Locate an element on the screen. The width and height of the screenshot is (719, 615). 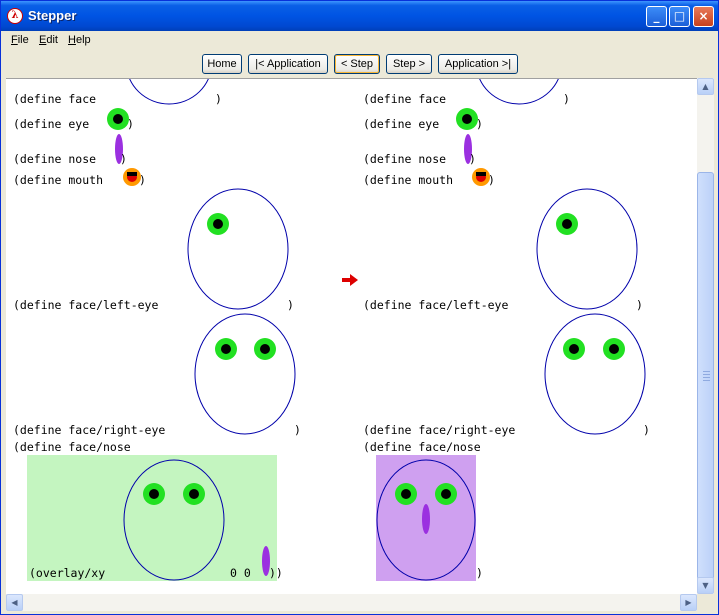
first-application-button: |< Application is located at coordinates (288, 64).